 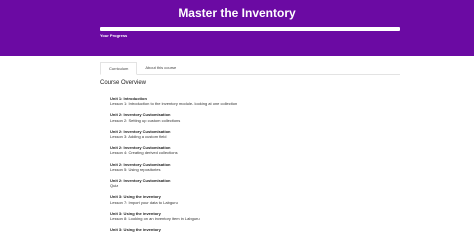 I want to click on progress-label: Your Progress, so click(x=114, y=35).